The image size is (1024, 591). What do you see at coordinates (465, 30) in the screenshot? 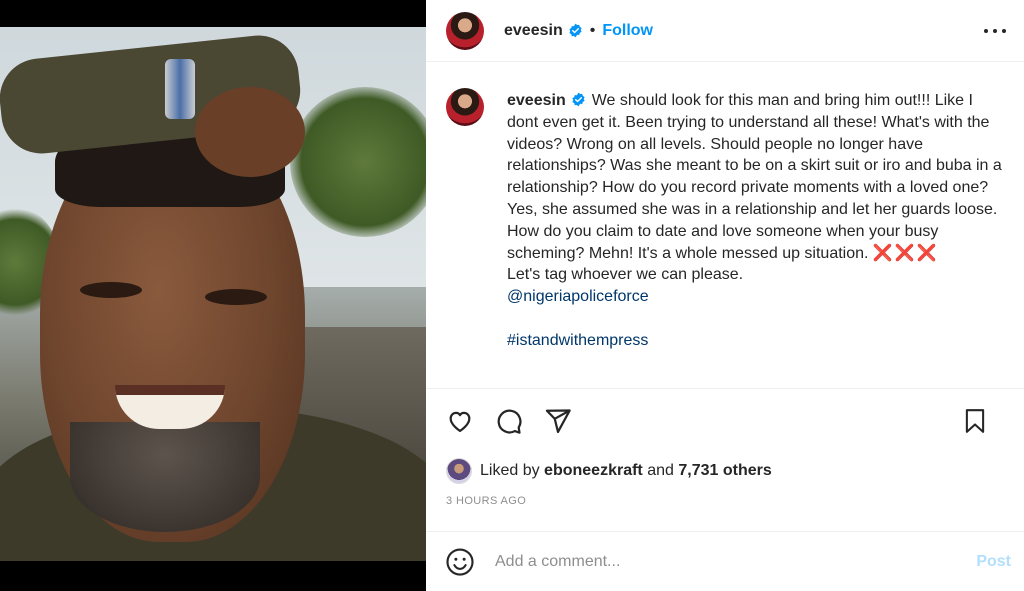
I see `avatar` at bounding box center [465, 30].